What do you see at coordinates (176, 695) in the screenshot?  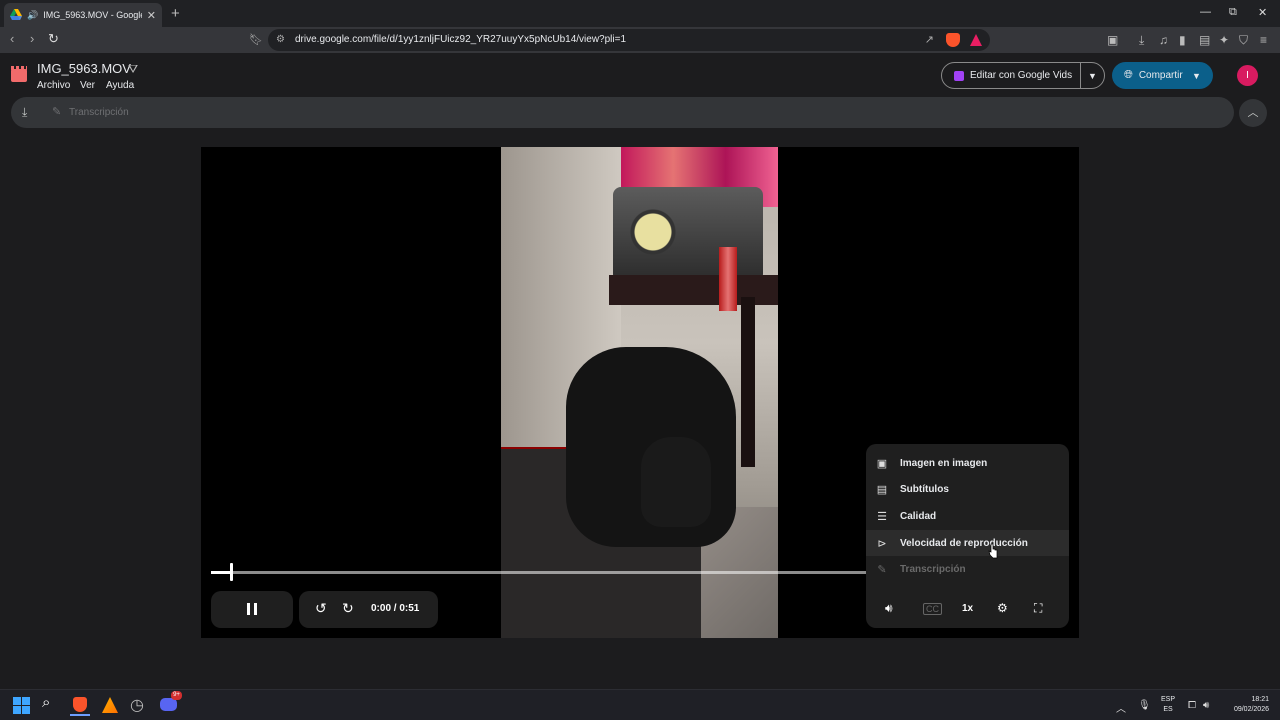 I see `notification-badge: 9+` at bounding box center [176, 695].